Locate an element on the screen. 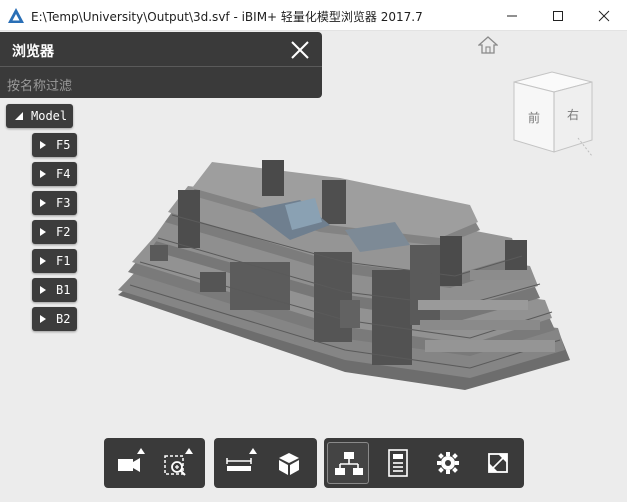  fullscreen-icon is located at coordinates (498, 463).